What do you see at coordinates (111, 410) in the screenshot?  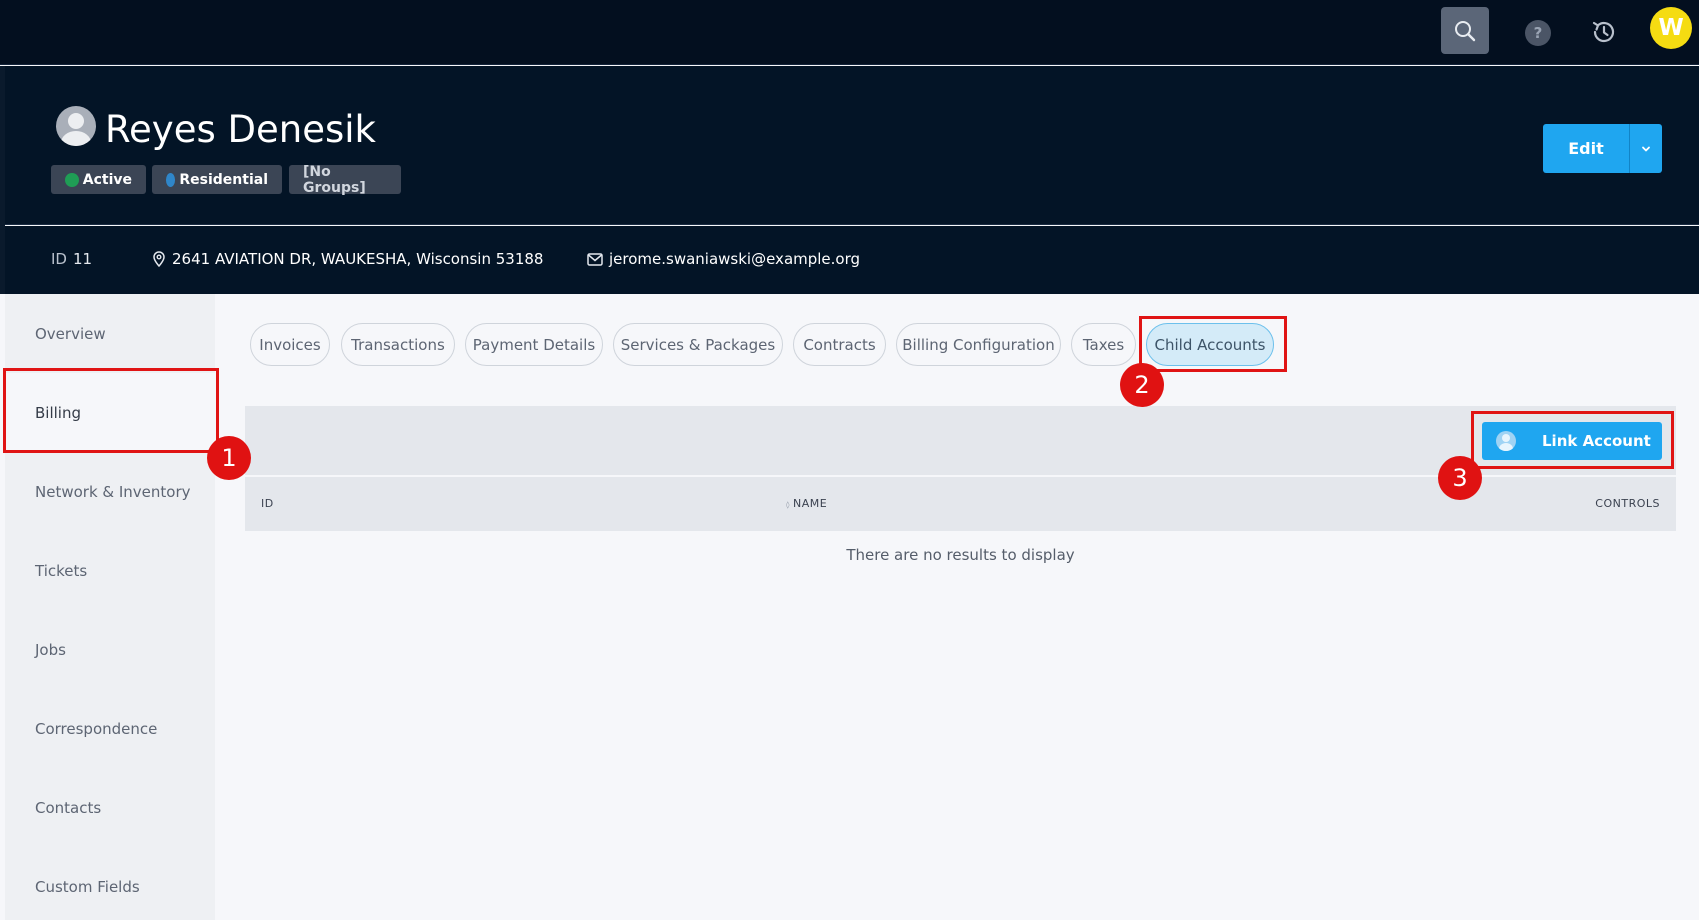 I see `annotation-box-billing` at bounding box center [111, 410].